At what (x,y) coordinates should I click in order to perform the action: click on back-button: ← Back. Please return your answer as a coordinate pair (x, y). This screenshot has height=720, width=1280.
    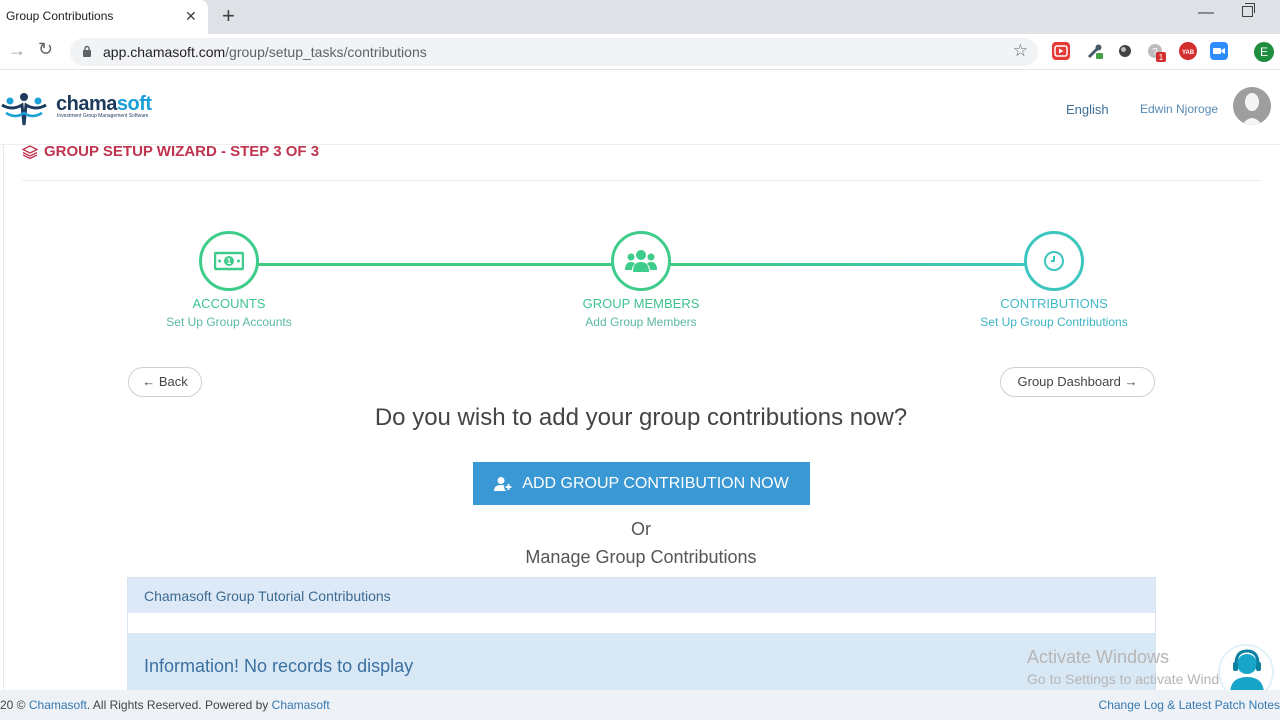
    Looking at the image, I should click on (165, 382).